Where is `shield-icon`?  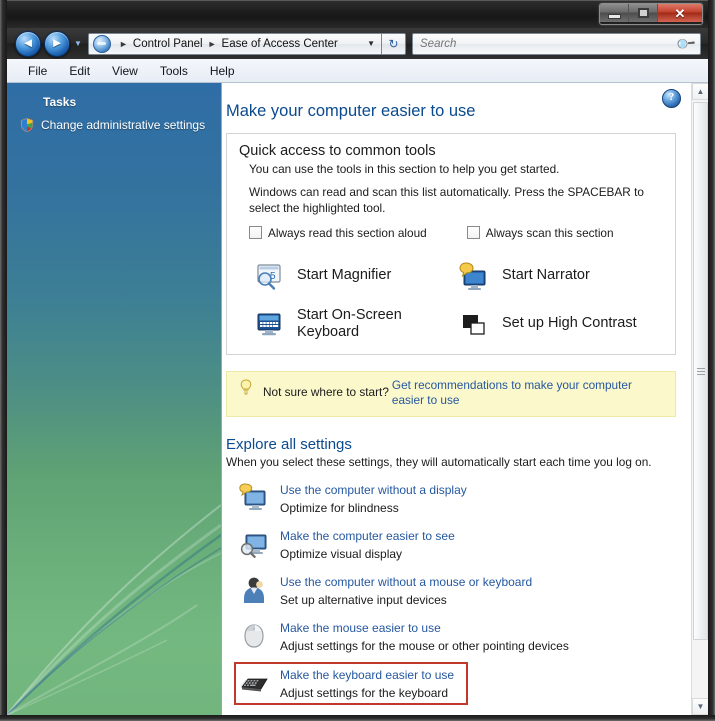 shield-icon is located at coordinates (27, 125).